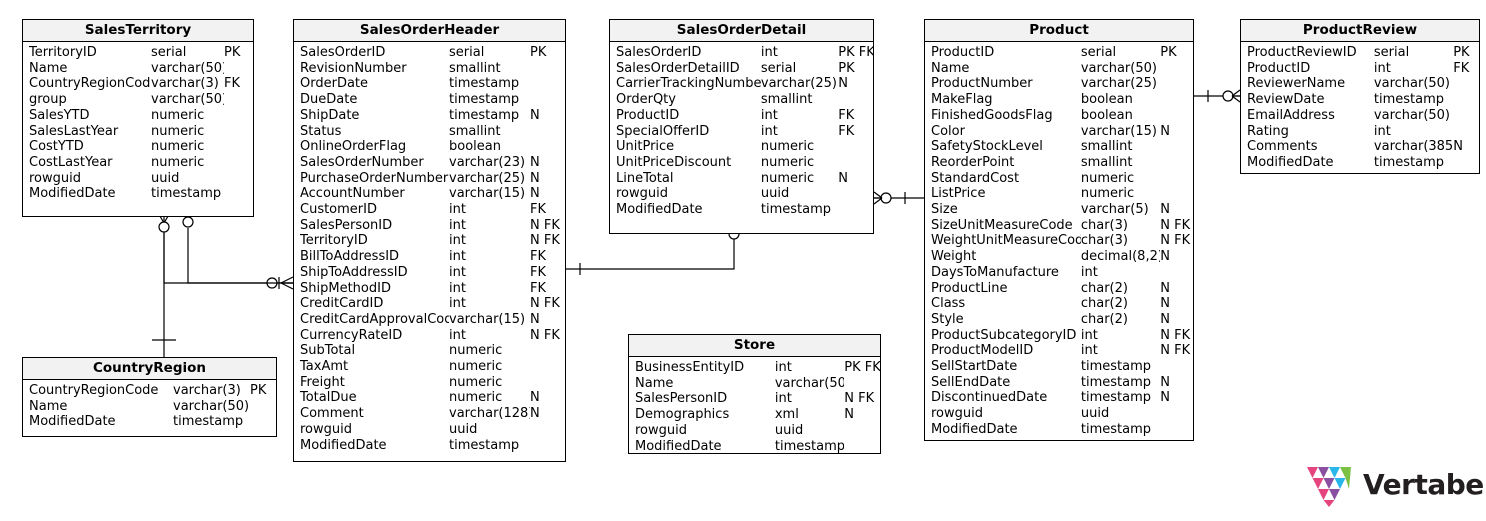  What do you see at coordinates (1059, 289) in the screenshot?
I see `attribute-row: ProductLine char(2) N` at bounding box center [1059, 289].